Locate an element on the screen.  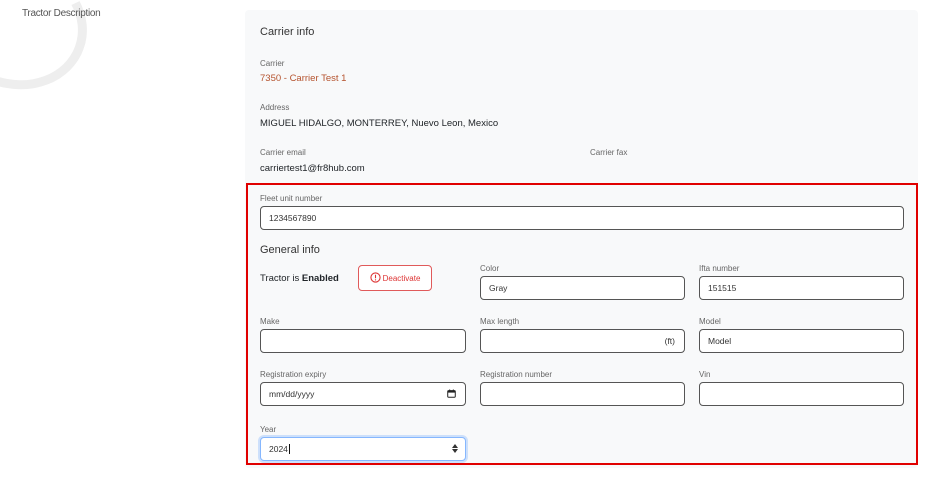
general-info-heading: General info is located at coordinates (290, 250).